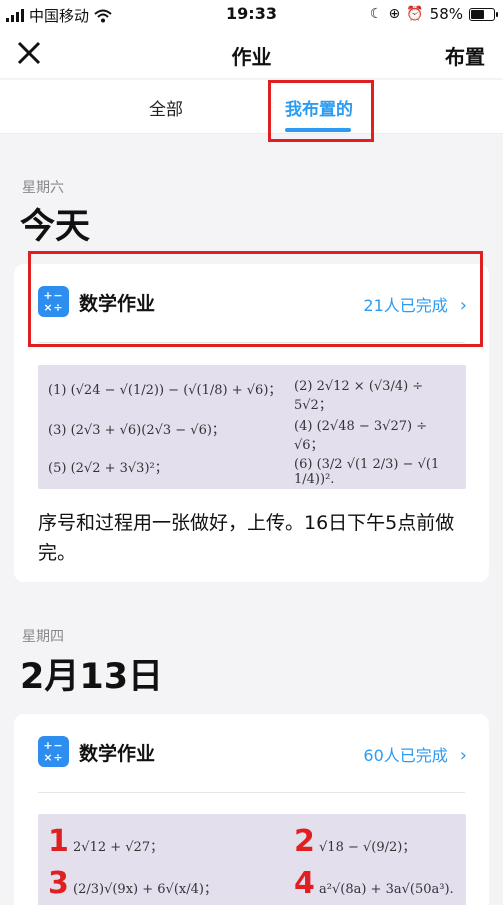 The height and width of the screenshot is (905, 503). I want to click on card-header: +− ×÷ 数学作业 60人已完成 ›, so click(251, 753).